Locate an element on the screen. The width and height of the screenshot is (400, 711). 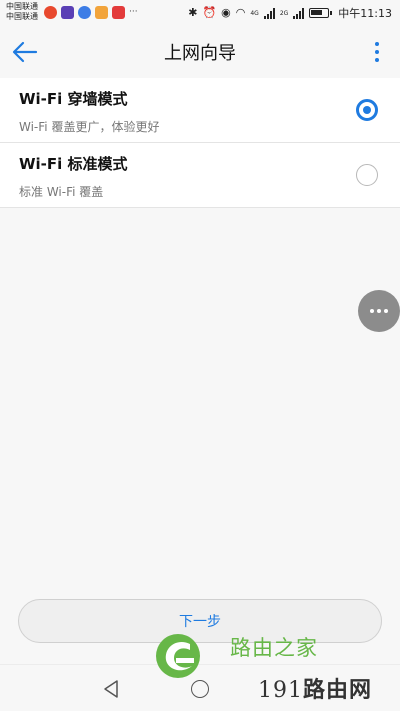
radio-button-unselected is located at coordinates (367, 175).